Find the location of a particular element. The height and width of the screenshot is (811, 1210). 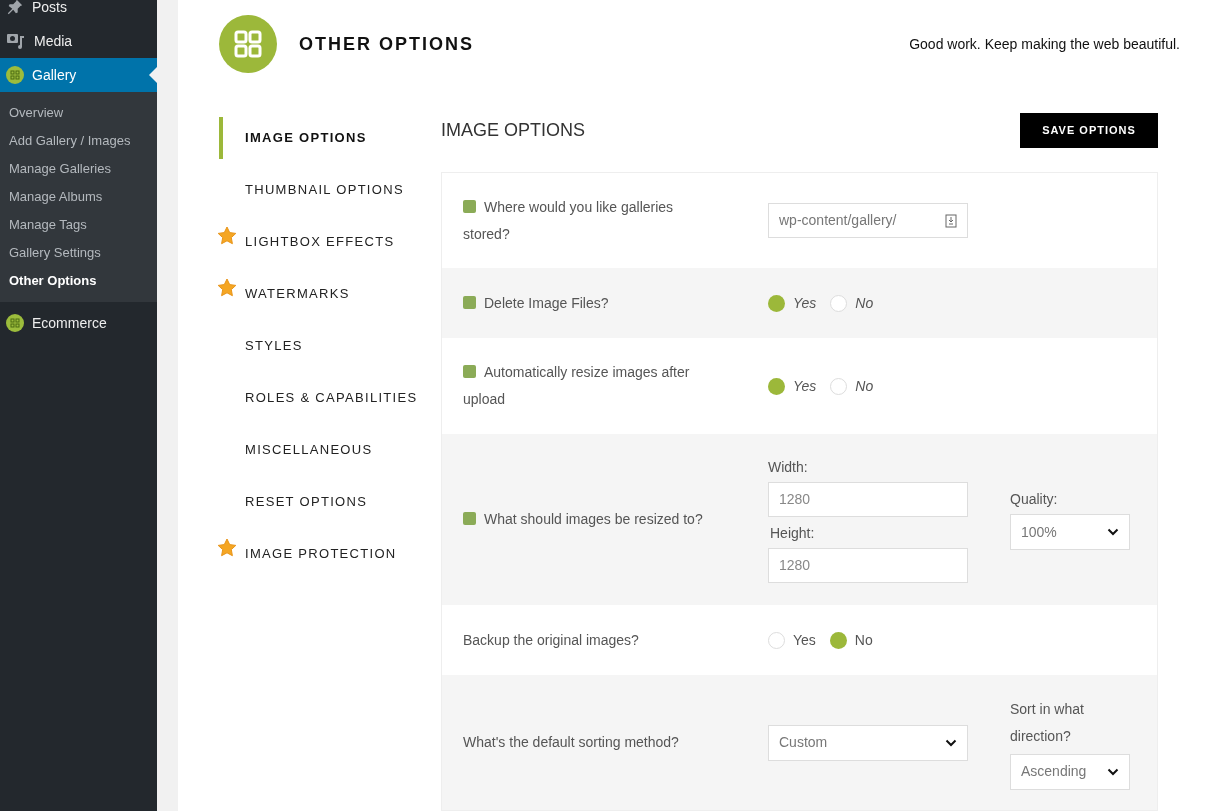

options-tab: IMAGE OPTIONS is located at coordinates (293, 138).